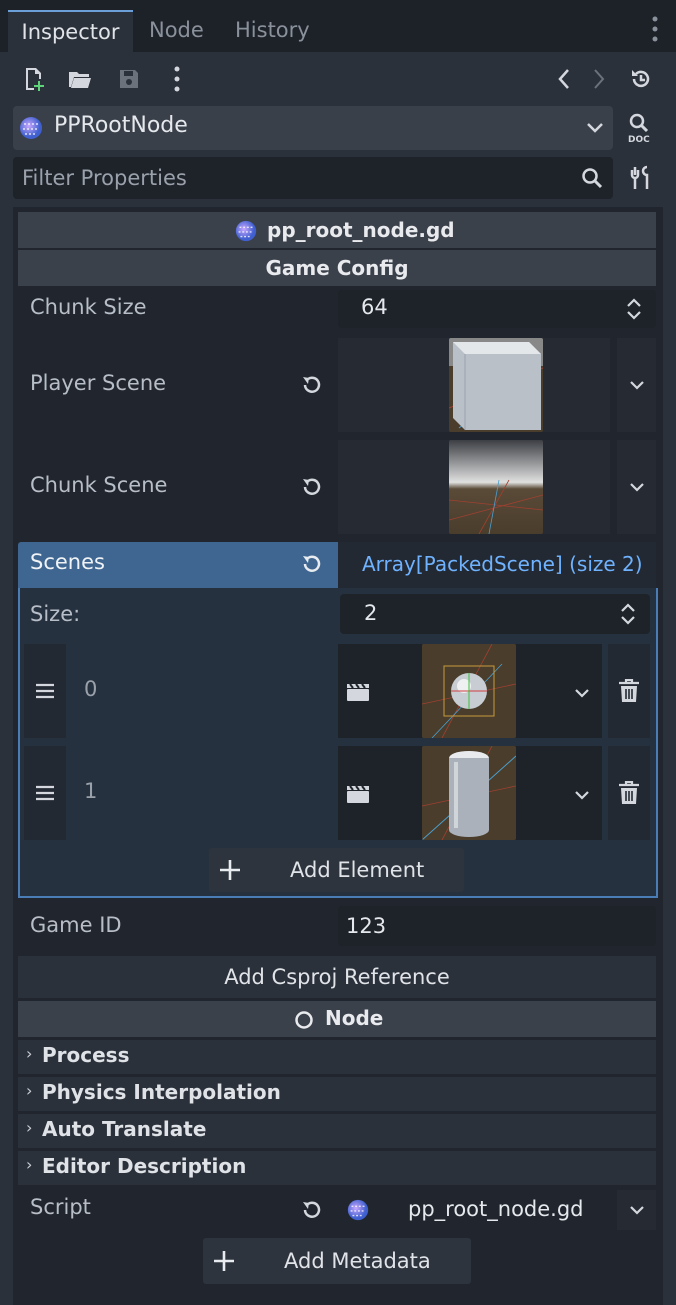  What do you see at coordinates (361, 230) in the screenshot?
I see `script-section-title: pp_root_node.gd` at bounding box center [361, 230].